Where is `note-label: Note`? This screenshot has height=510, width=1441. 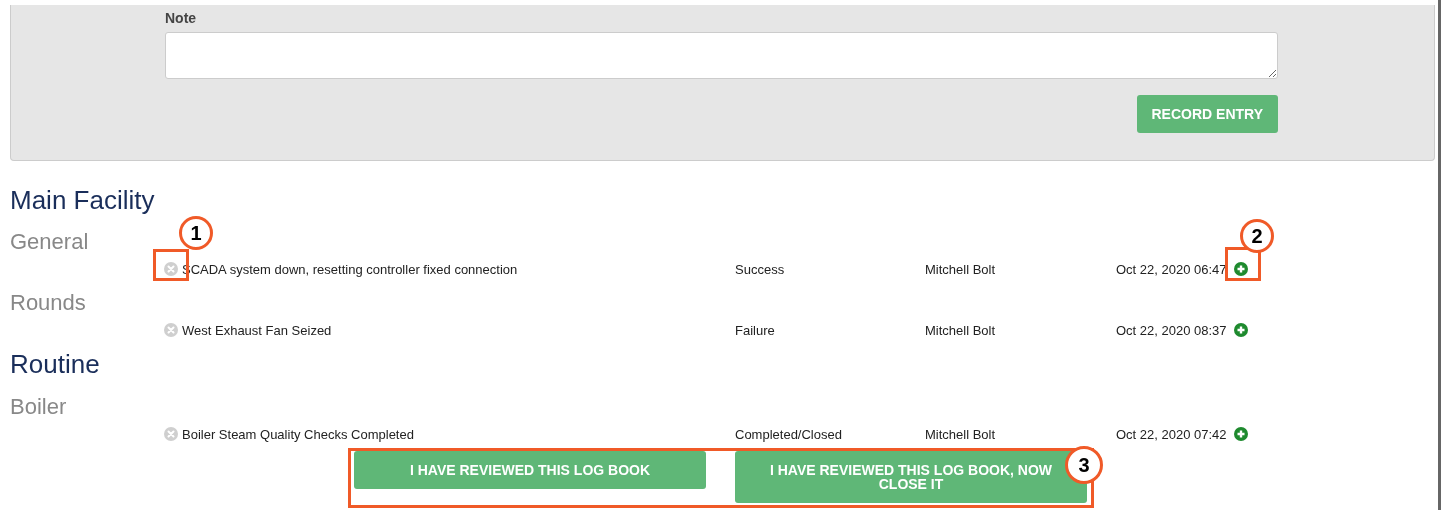
note-label: Note is located at coordinates (181, 18).